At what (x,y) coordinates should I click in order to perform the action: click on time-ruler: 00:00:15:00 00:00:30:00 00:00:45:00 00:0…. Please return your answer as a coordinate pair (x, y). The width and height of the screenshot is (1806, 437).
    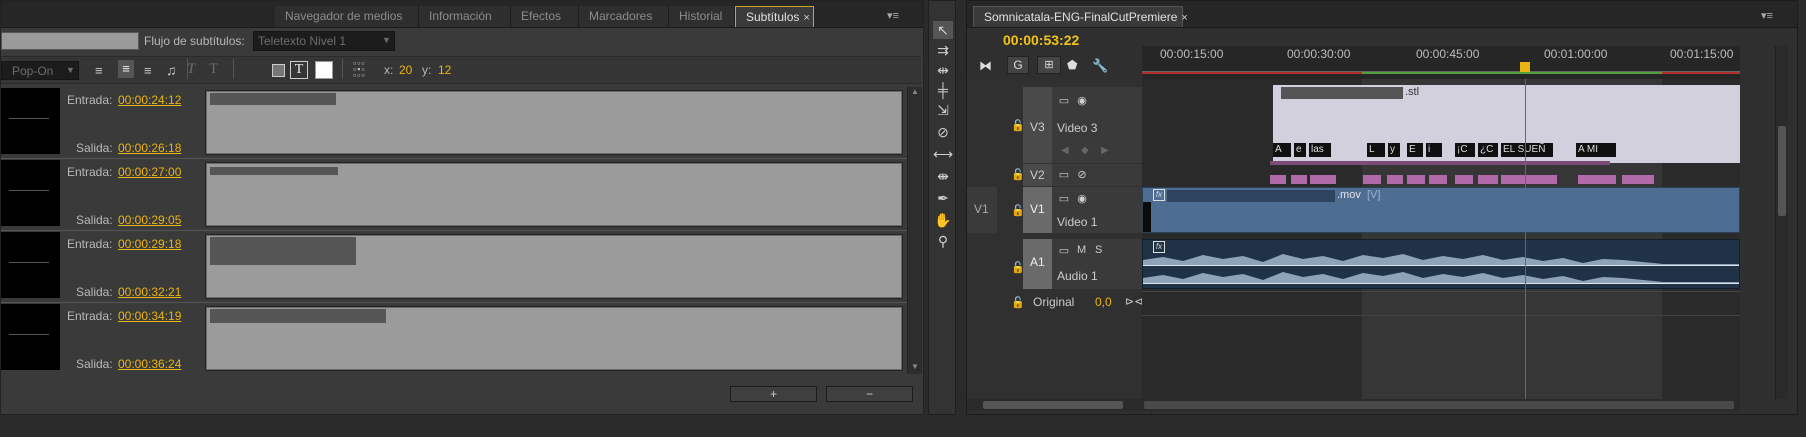
    Looking at the image, I should click on (1441, 63).